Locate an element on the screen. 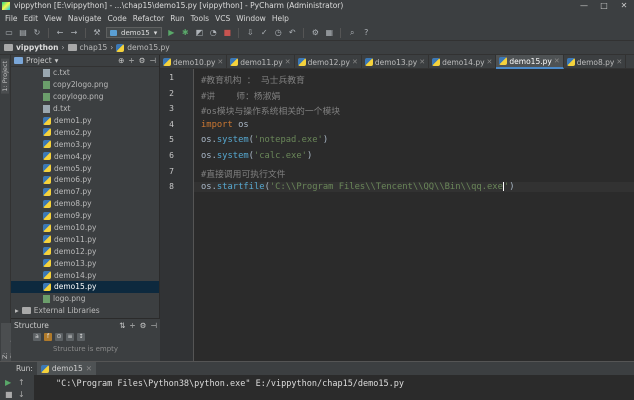  tree-item: copy2logo.png is located at coordinates (85, 85).